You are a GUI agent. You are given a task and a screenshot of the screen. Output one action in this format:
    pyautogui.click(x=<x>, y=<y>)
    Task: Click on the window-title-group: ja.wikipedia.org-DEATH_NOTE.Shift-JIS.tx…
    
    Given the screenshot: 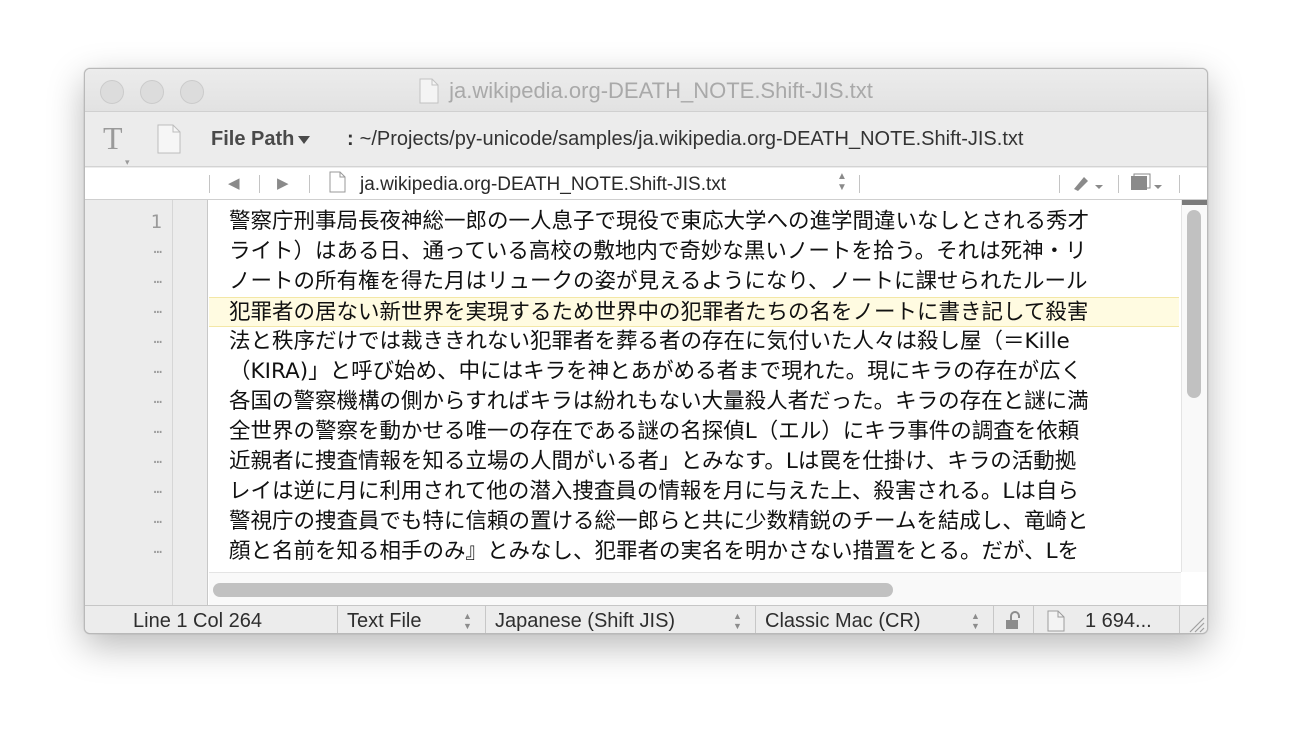 What is the action you would take?
    pyautogui.click(x=646, y=90)
    